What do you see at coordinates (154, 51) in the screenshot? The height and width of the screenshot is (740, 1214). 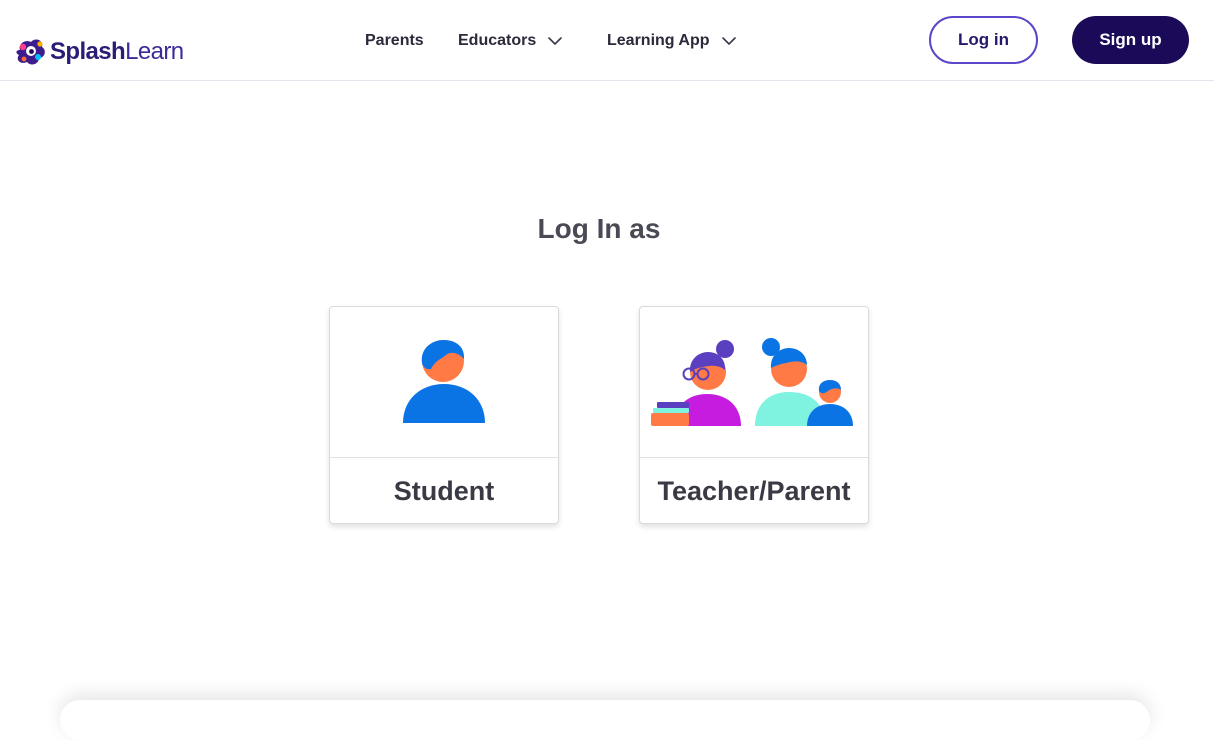 I see `logo-text-learn: Learn` at bounding box center [154, 51].